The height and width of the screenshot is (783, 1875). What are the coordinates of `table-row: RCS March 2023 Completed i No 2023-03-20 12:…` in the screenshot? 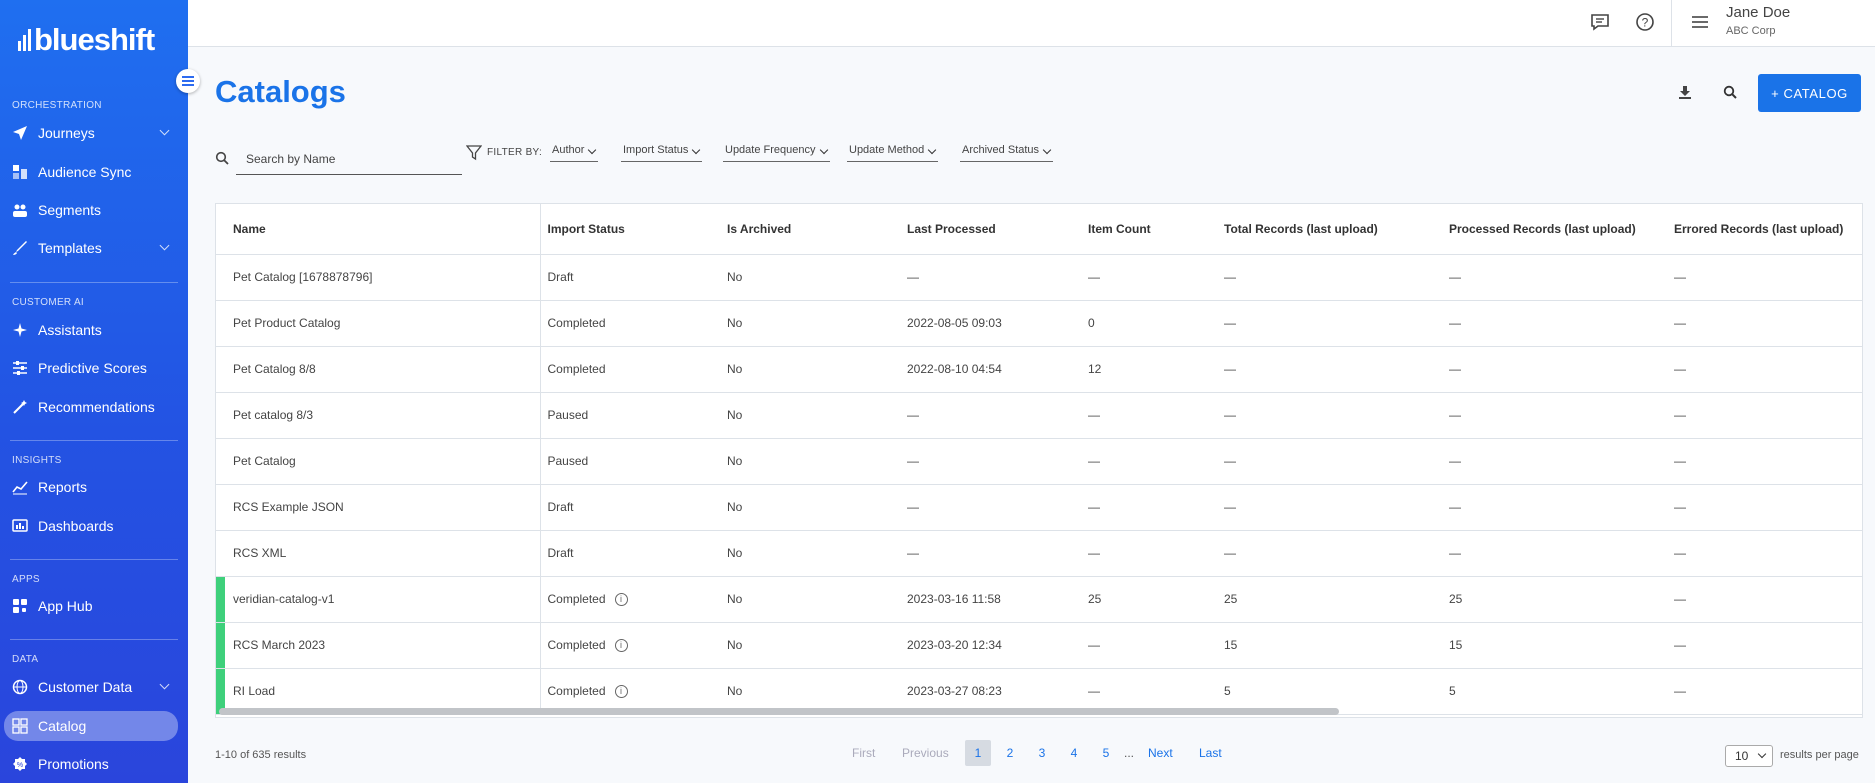 It's located at (1039, 645).